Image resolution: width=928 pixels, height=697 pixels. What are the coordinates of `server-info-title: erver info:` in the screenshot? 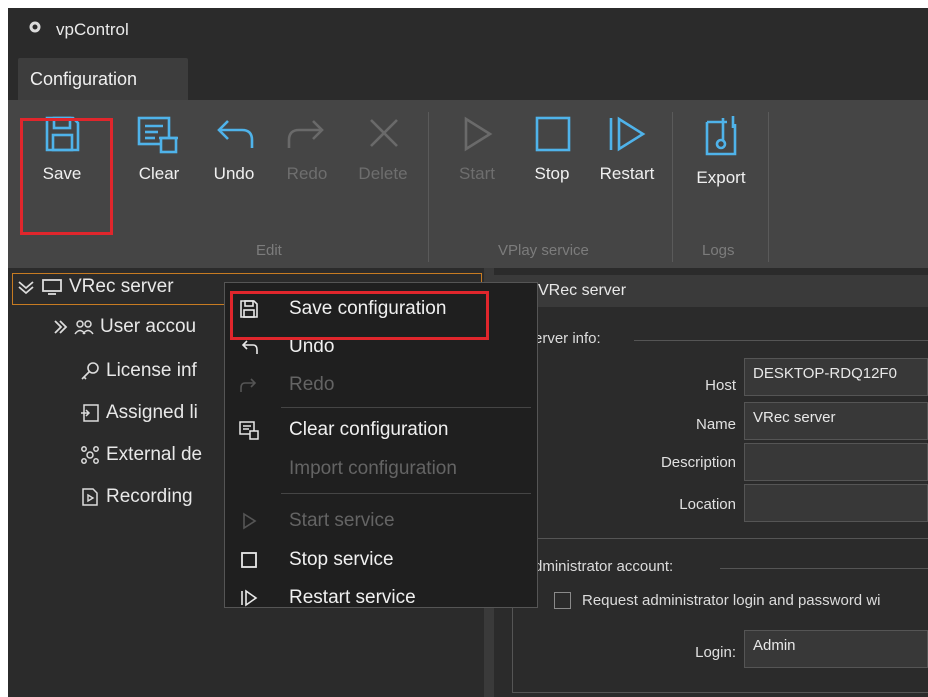 It's located at (567, 338).